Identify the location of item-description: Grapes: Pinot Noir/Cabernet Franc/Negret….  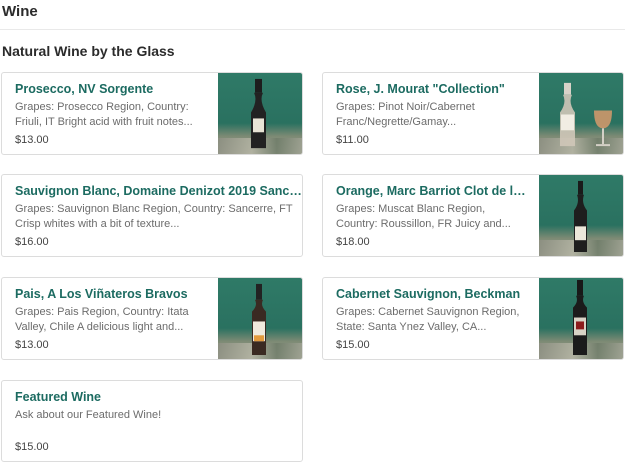
(405, 114).